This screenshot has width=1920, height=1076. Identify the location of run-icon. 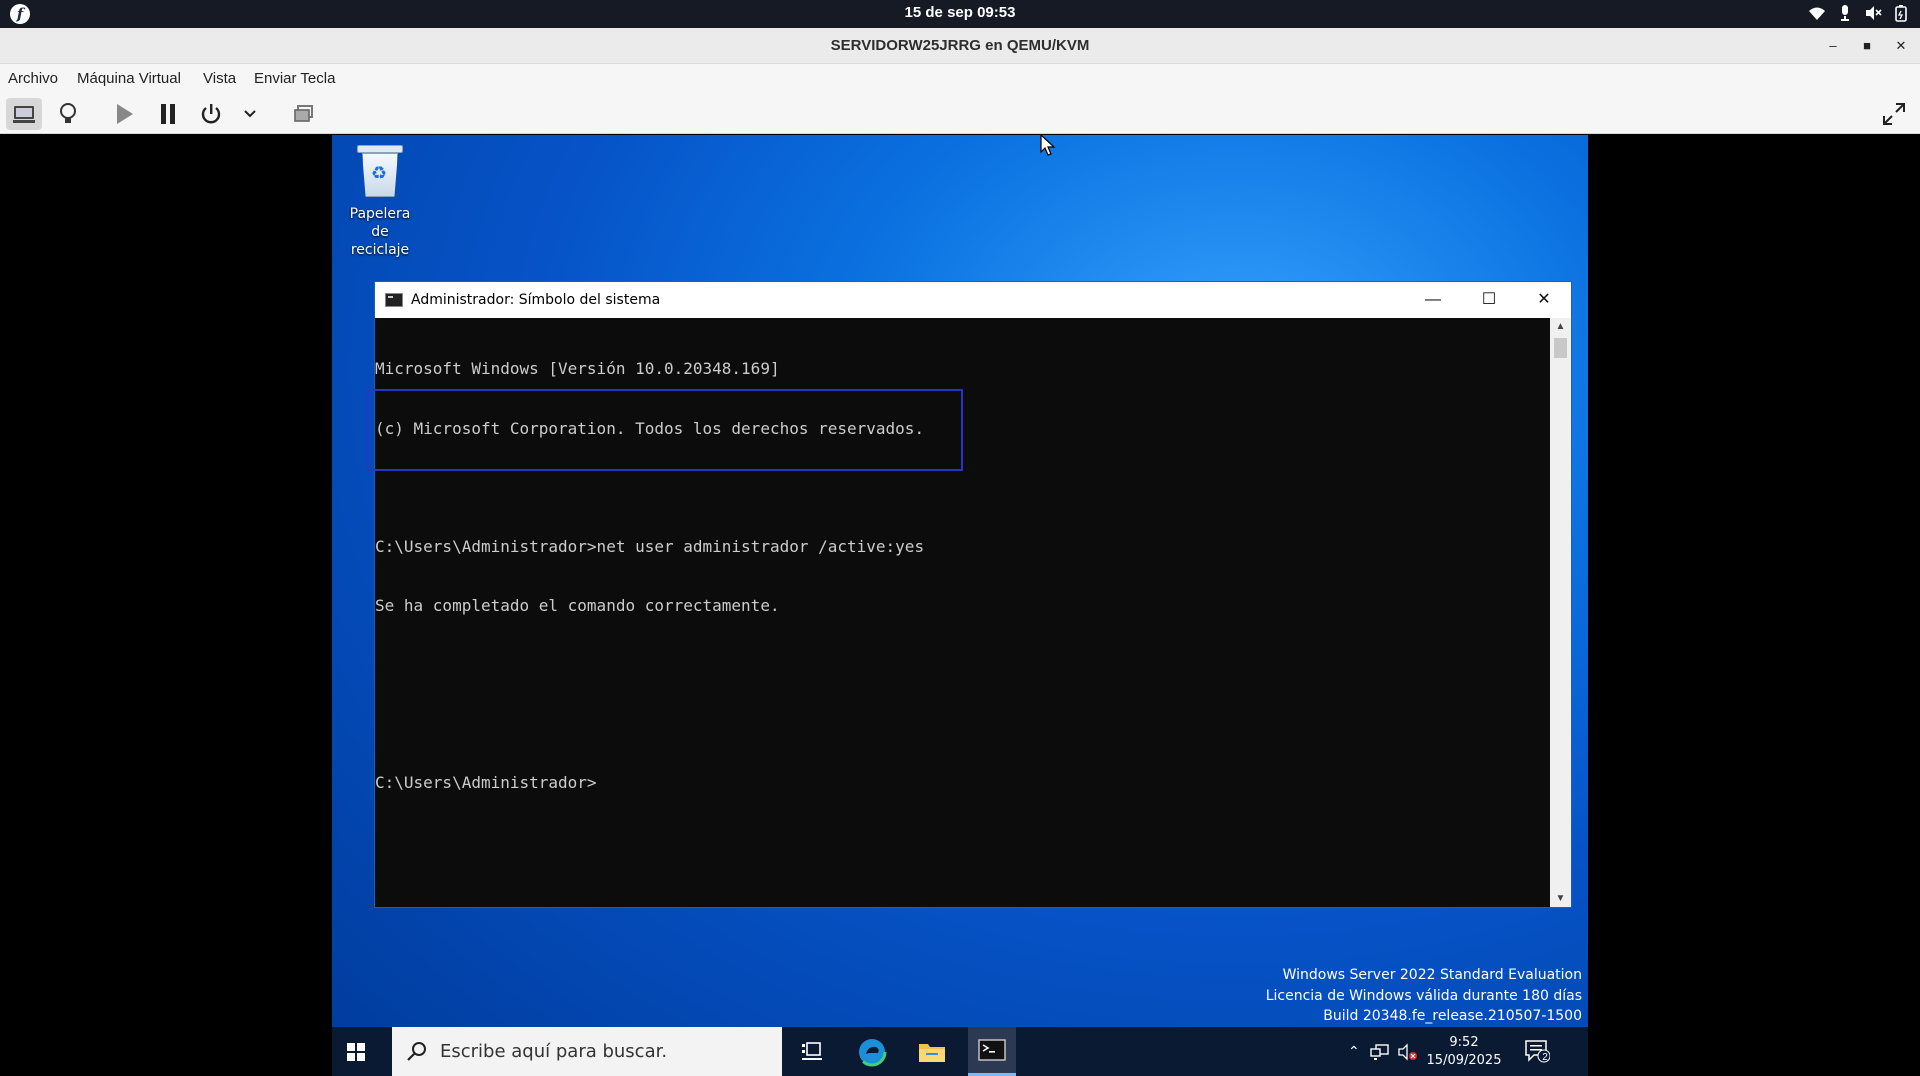
(124, 114).